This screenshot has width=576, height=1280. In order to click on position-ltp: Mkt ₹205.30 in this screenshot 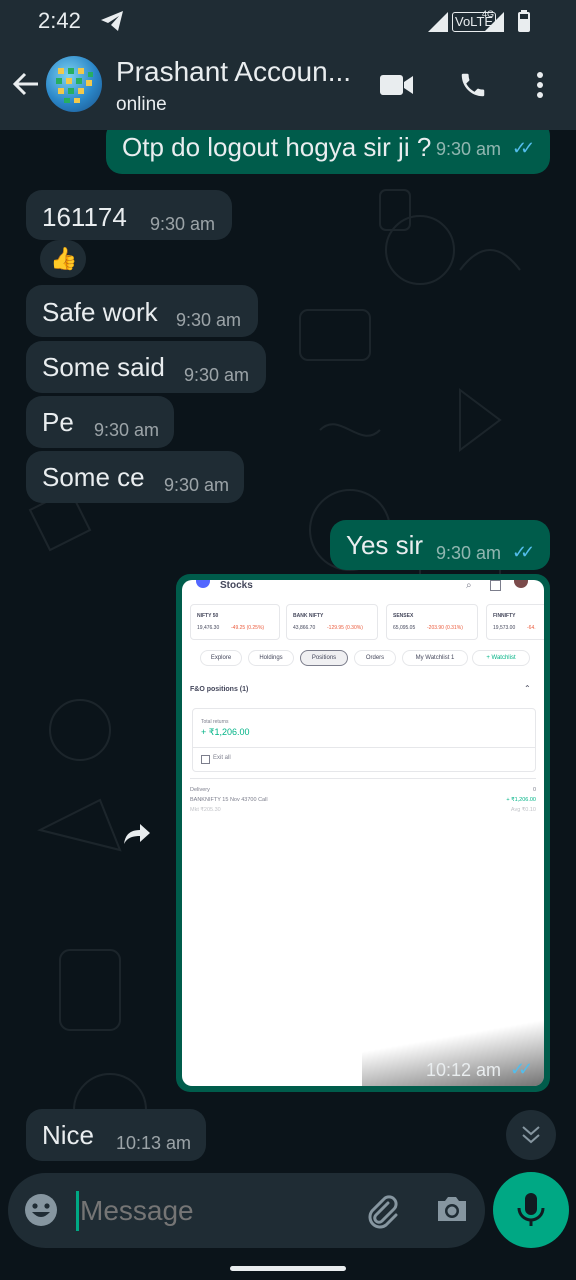, I will do `click(205, 810)`.